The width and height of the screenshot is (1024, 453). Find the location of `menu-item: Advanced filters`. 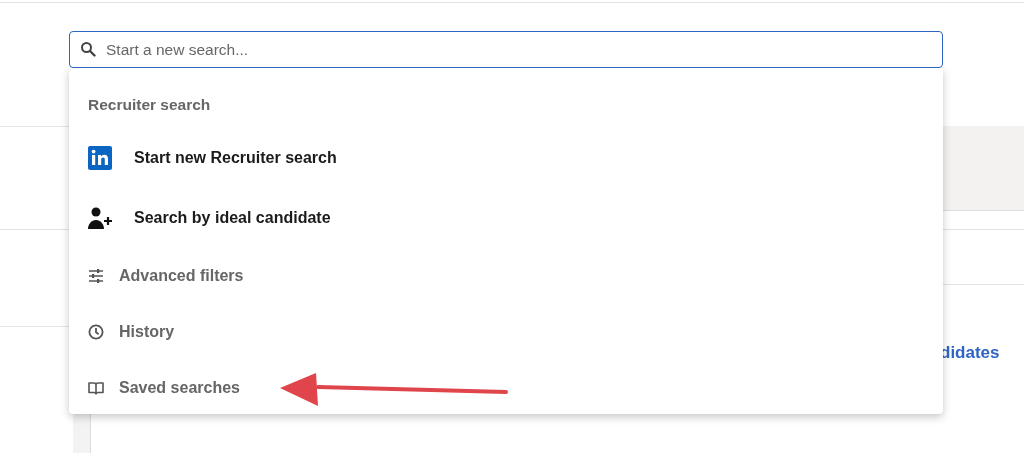

menu-item: Advanced filters is located at coordinates (515, 276).